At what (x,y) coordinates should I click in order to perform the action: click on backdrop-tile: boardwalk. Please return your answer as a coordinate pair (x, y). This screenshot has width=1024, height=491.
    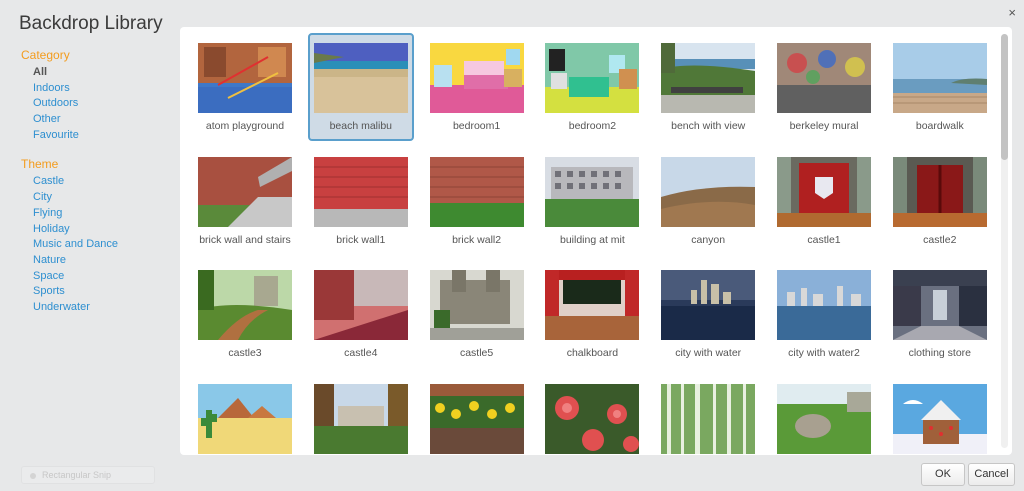
    Looking at the image, I should click on (940, 87).